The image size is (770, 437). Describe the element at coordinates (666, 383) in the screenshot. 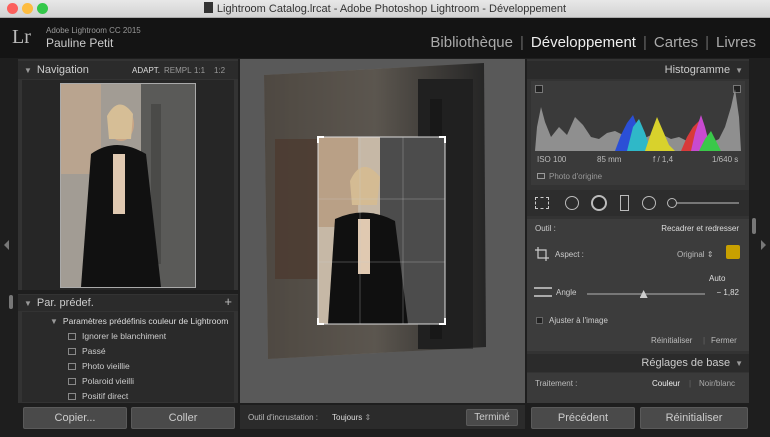

I see `treatment-color: Couleur` at that location.